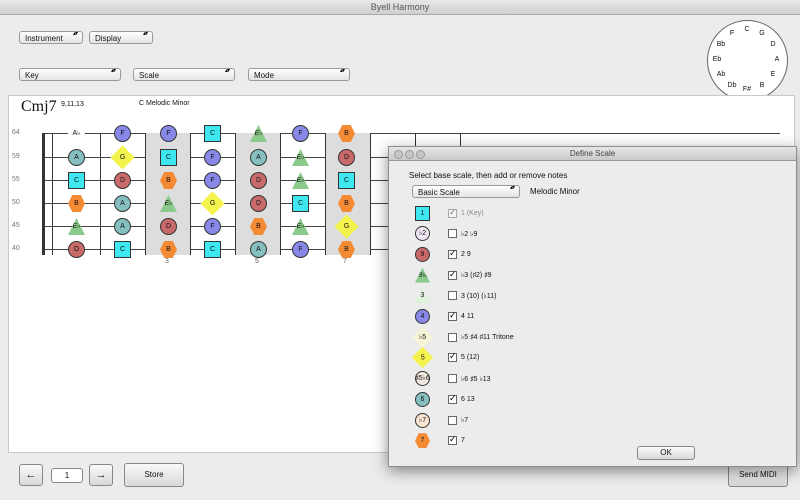 The height and width of the screenshot is (500, 800). What do you see at coordinates (167, 261) in the screenshot?
I see `fret-number: 3` at bounding box center [167, 261].